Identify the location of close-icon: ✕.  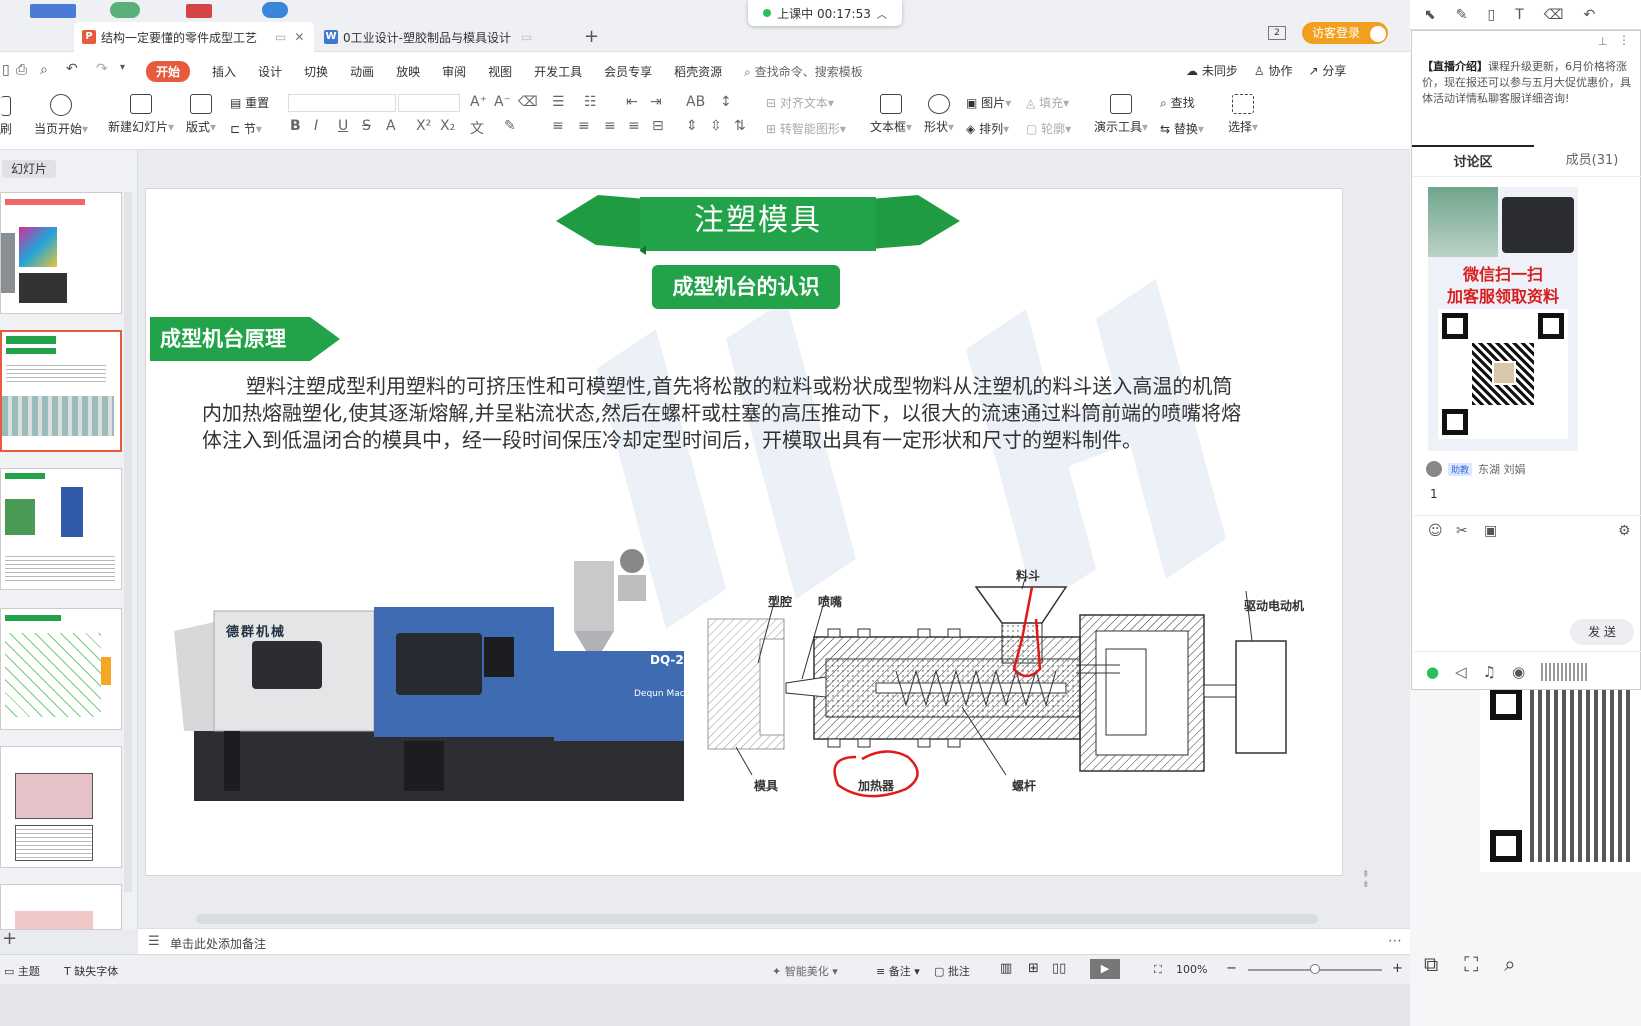
(299, 37).